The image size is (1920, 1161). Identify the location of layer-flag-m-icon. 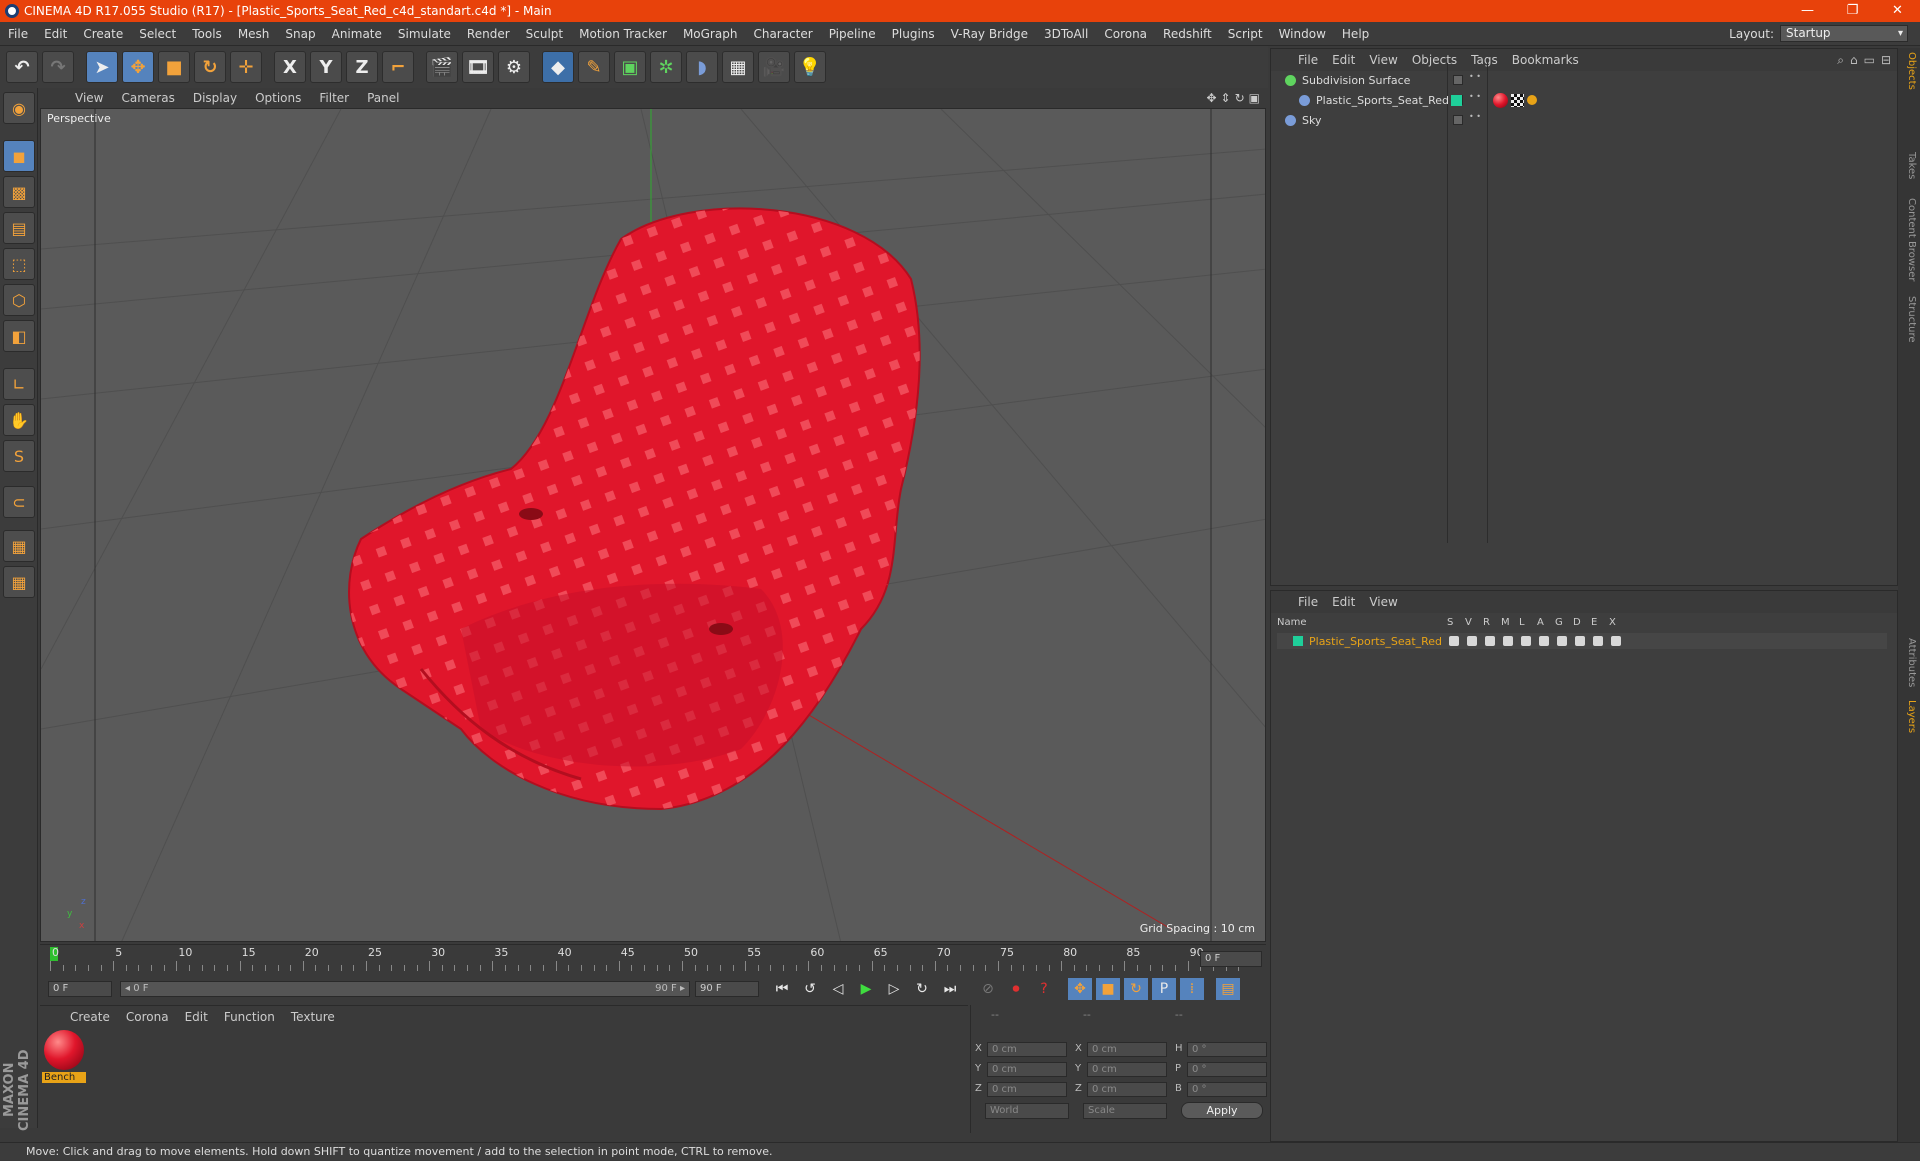
(1508, 641).